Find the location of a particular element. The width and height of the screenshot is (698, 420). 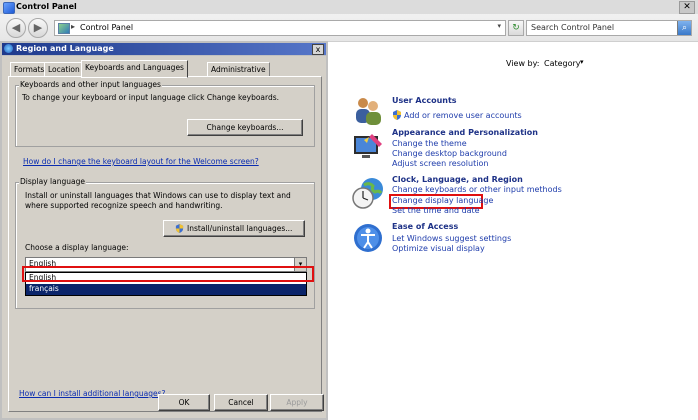

category-title-appearance: Appearance and Personalization is located at coordinates (465, 132).